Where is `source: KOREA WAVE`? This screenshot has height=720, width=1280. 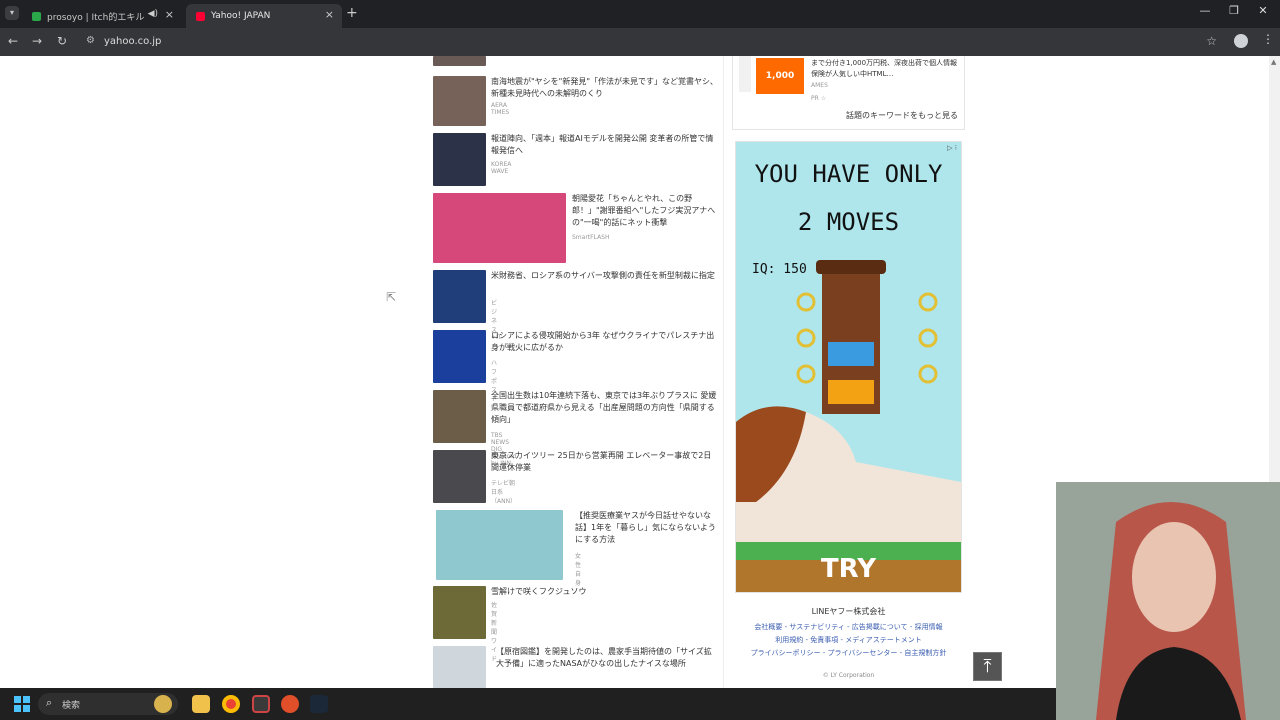 source: KOREA WAVE is located at coordinates (501, 168).